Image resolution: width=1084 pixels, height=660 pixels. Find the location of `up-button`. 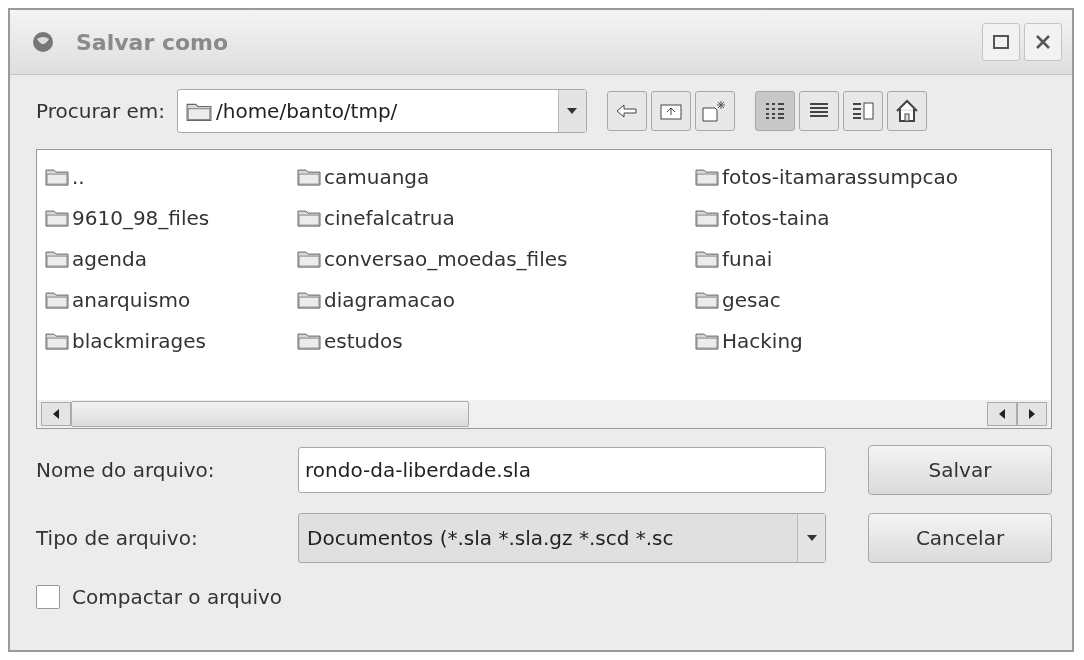

up-button is located at coordinates (671, 111).